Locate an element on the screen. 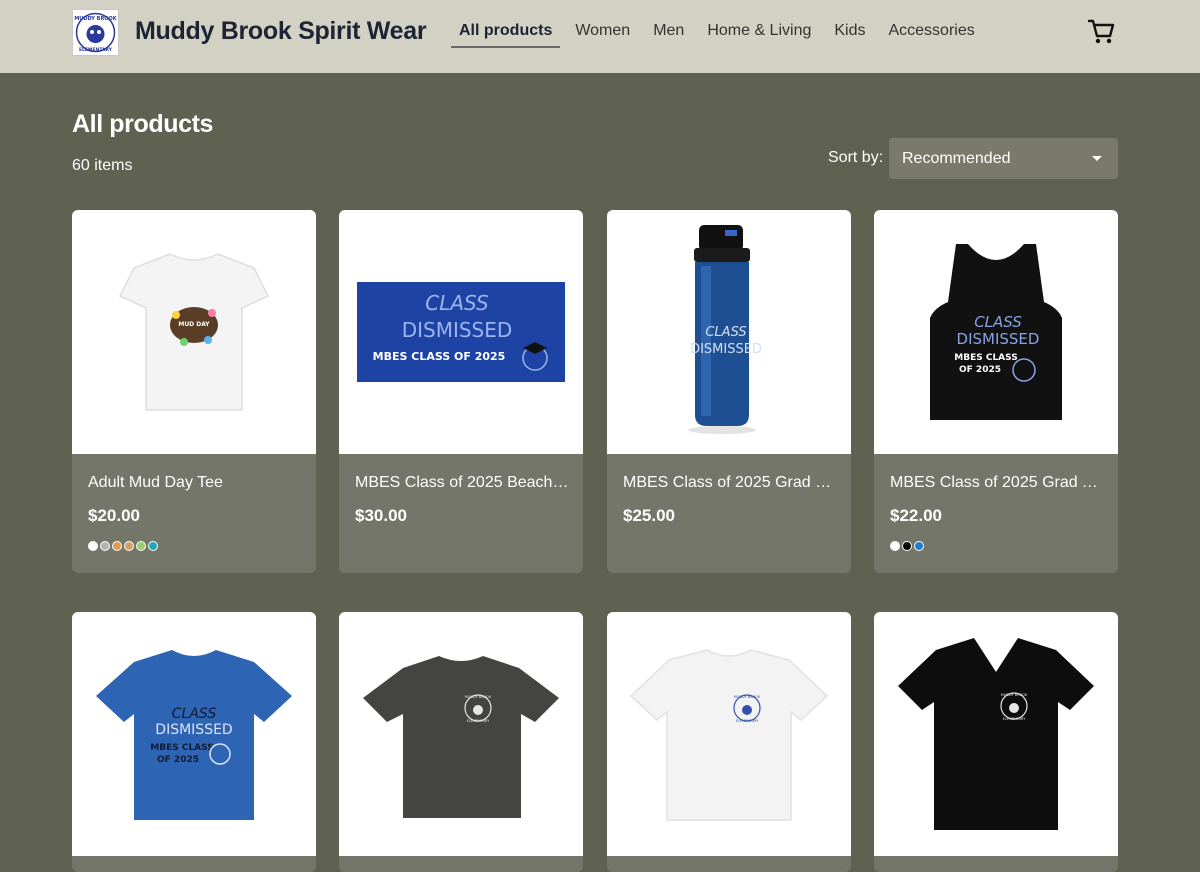 The width and height of the screenshot is (1200, 872). nav-item-home-living: Home & Living is located at coordinates (759, 24).